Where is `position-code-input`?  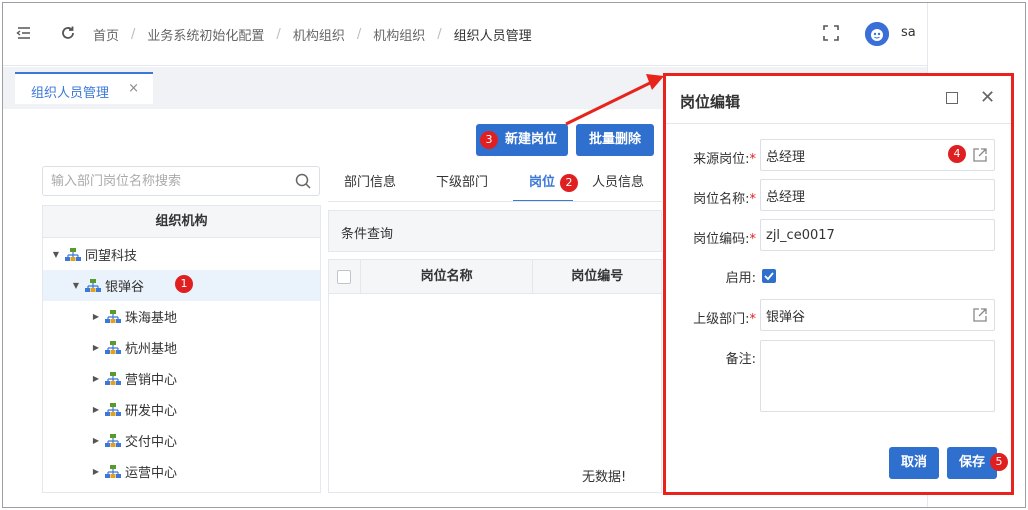 position-code-input is located at coordinates (861, 235).